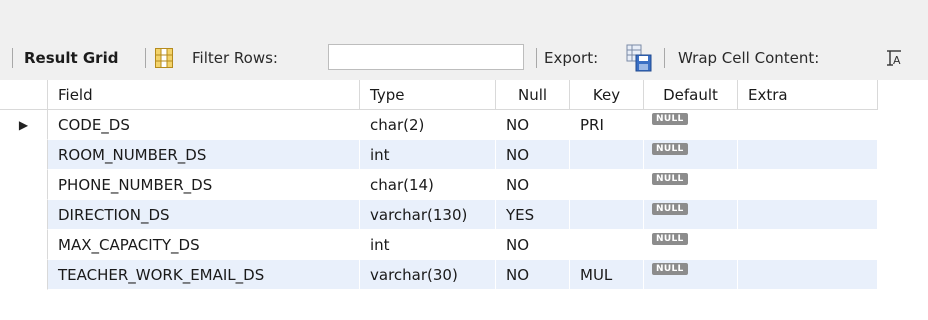 This screenshot has width=928, height=320. I want to click on filter-rows-input, so click(426, 57).